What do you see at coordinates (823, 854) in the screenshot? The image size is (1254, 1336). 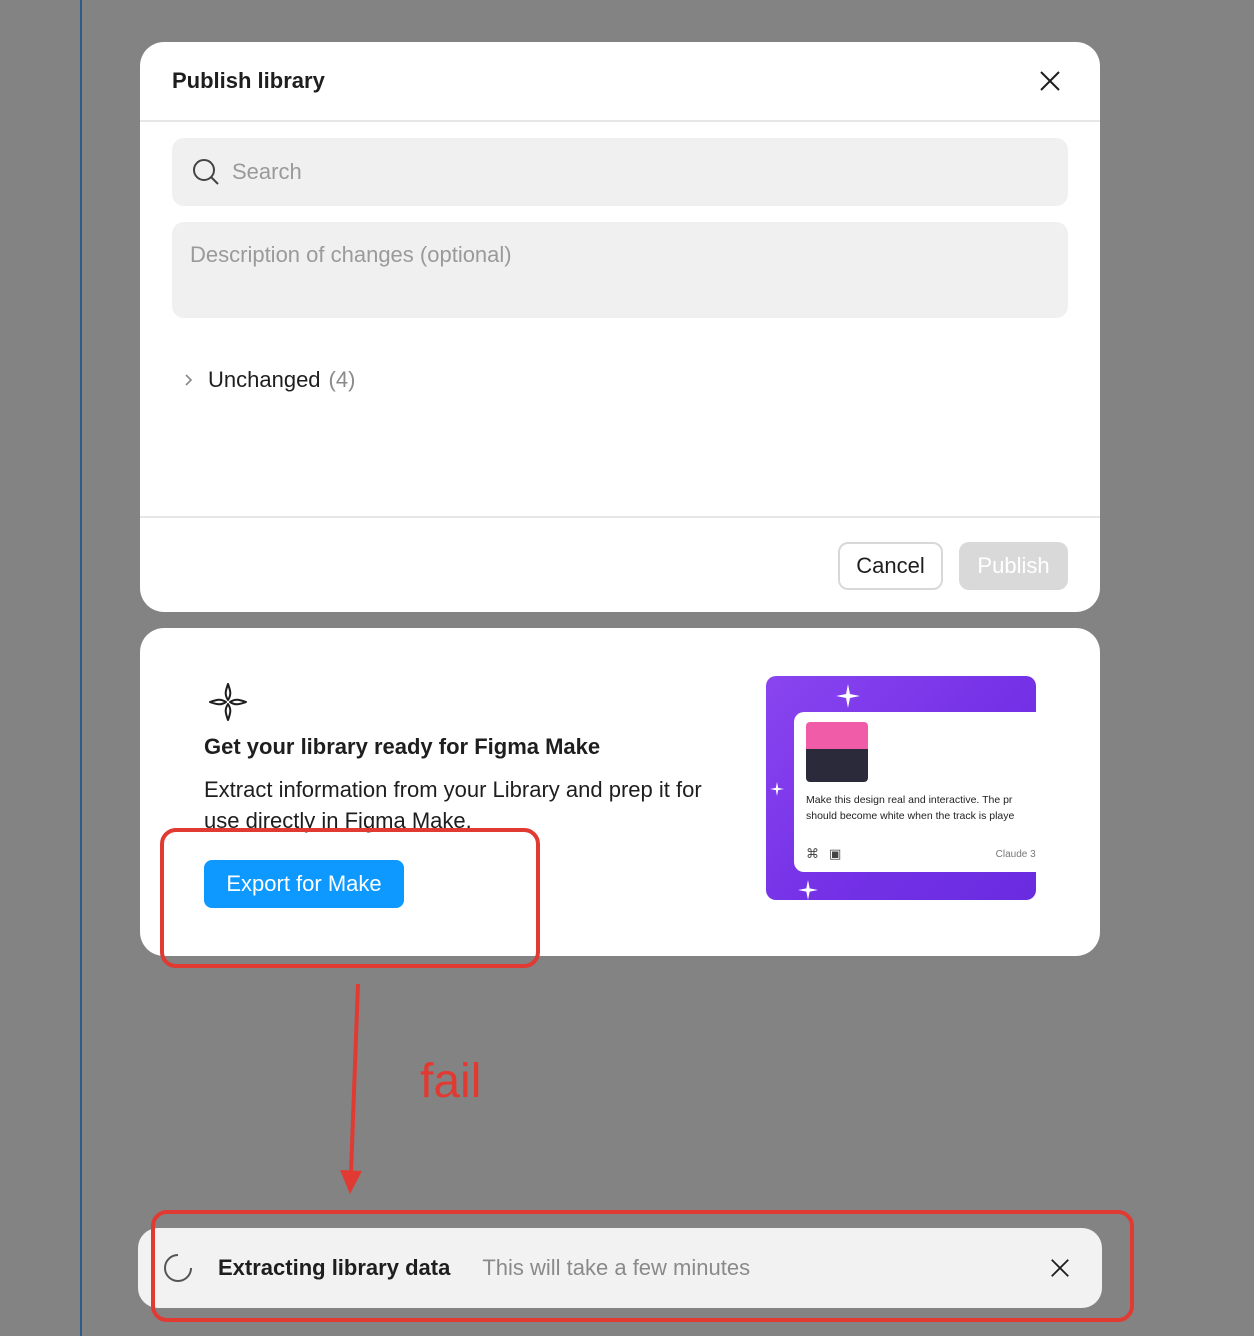 I see `prompt-toolbar: ⌘ ▣` at bounding box center [823, 854].